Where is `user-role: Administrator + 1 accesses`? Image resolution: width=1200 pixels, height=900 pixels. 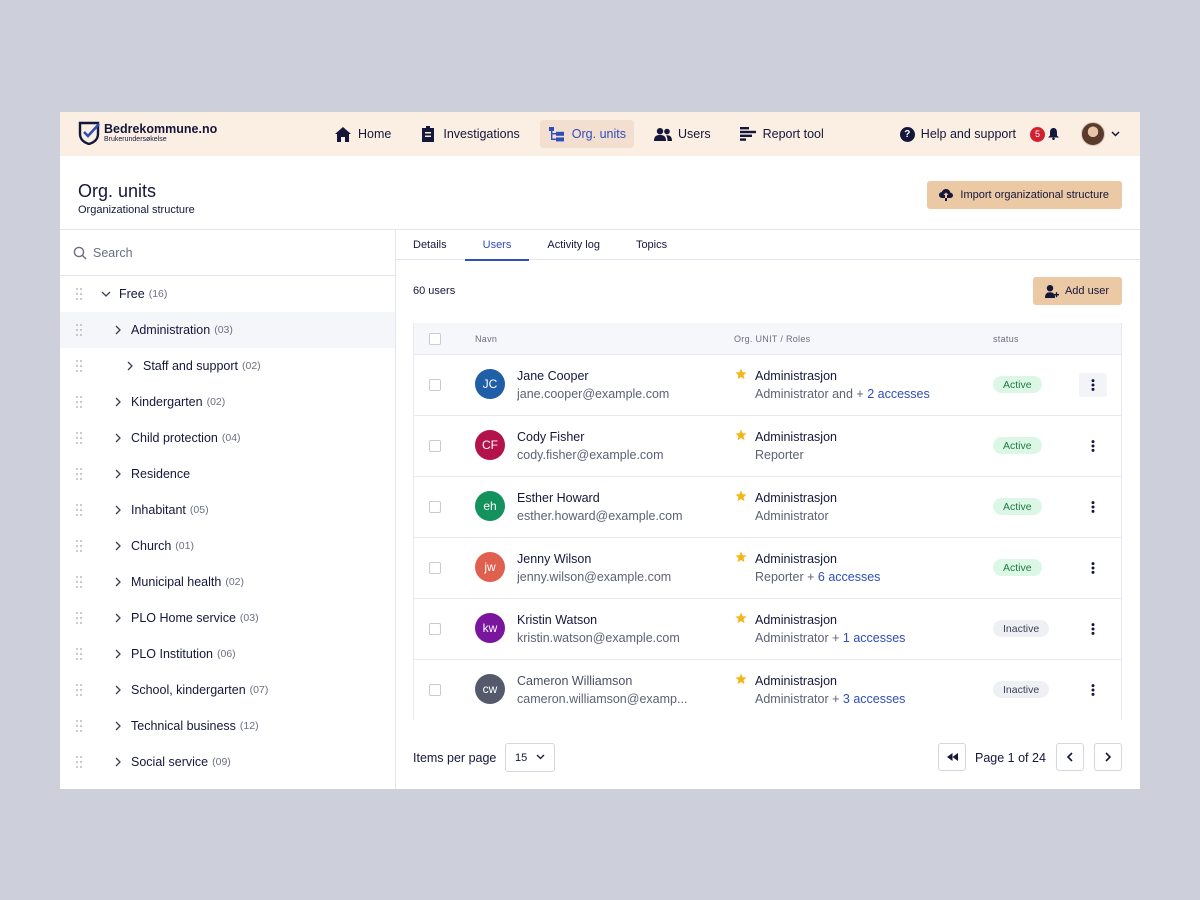
user-role: Administrator + 1 accesses is located at coordinates (830, 638).